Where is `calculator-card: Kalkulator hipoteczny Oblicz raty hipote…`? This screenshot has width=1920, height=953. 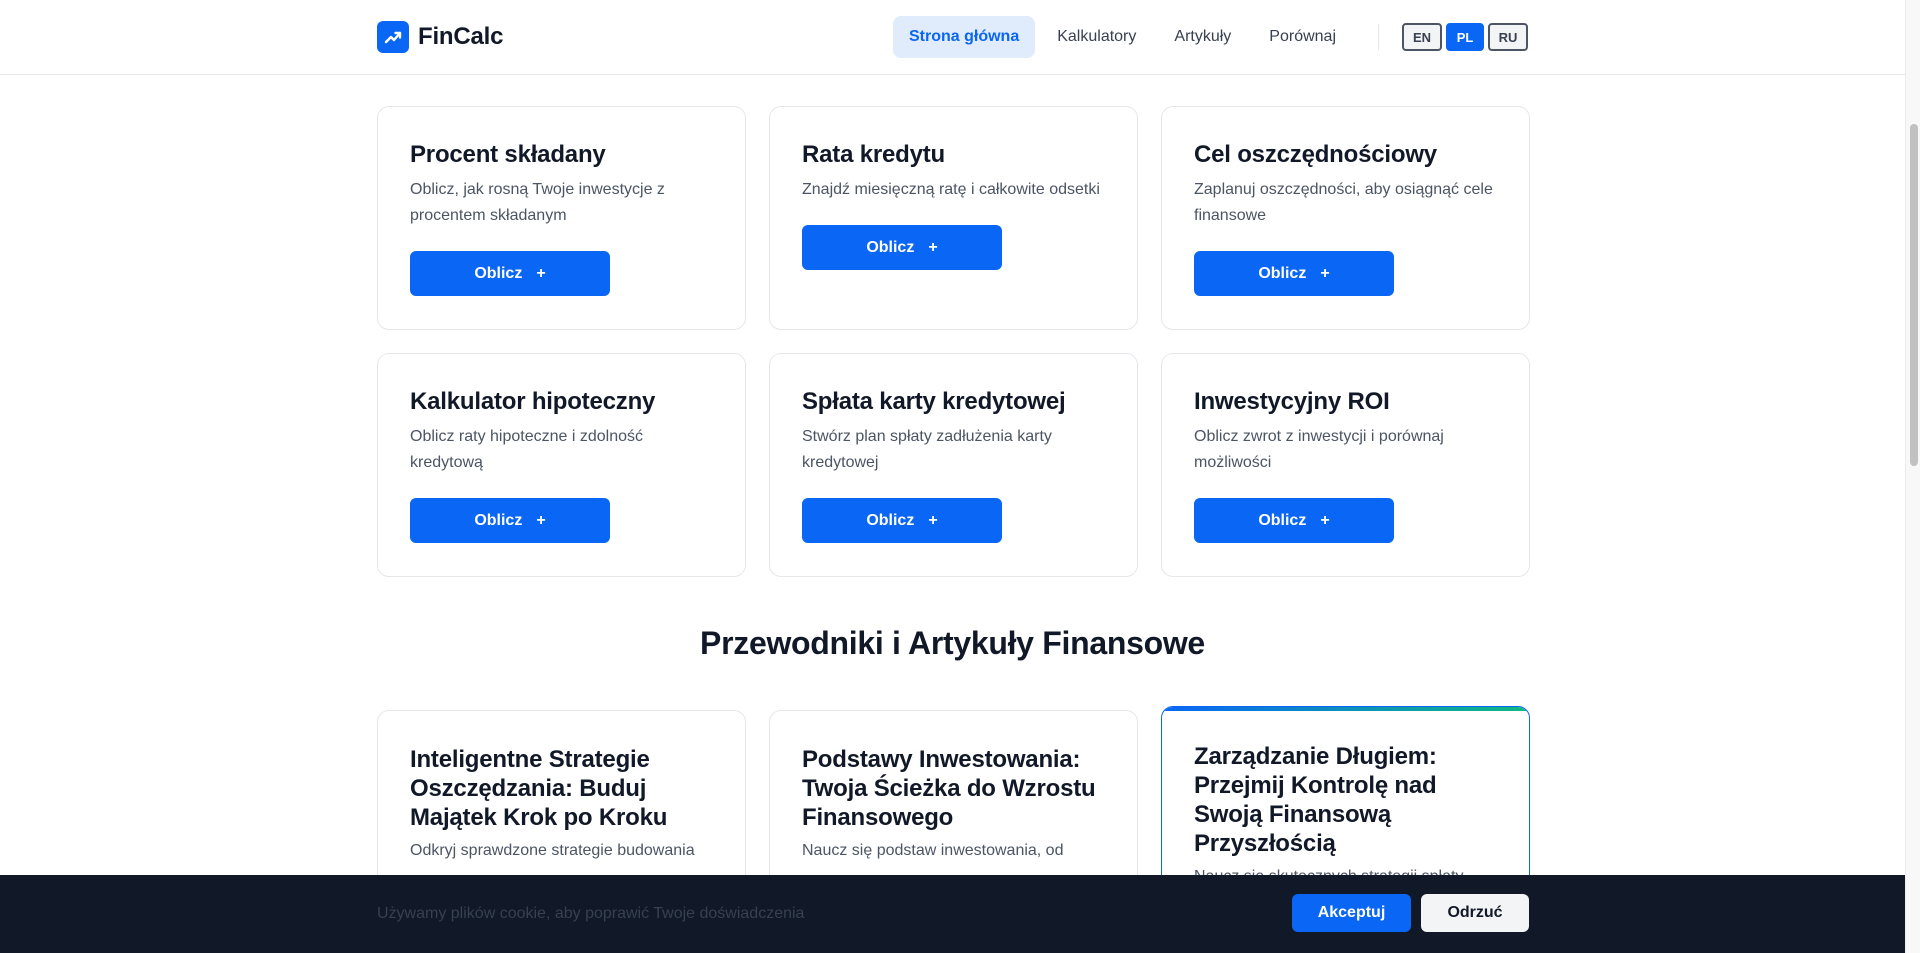
calculator-card: Kalkulator hipoteczny Oblicz raty hipote… is located at coordinates (561, 465).